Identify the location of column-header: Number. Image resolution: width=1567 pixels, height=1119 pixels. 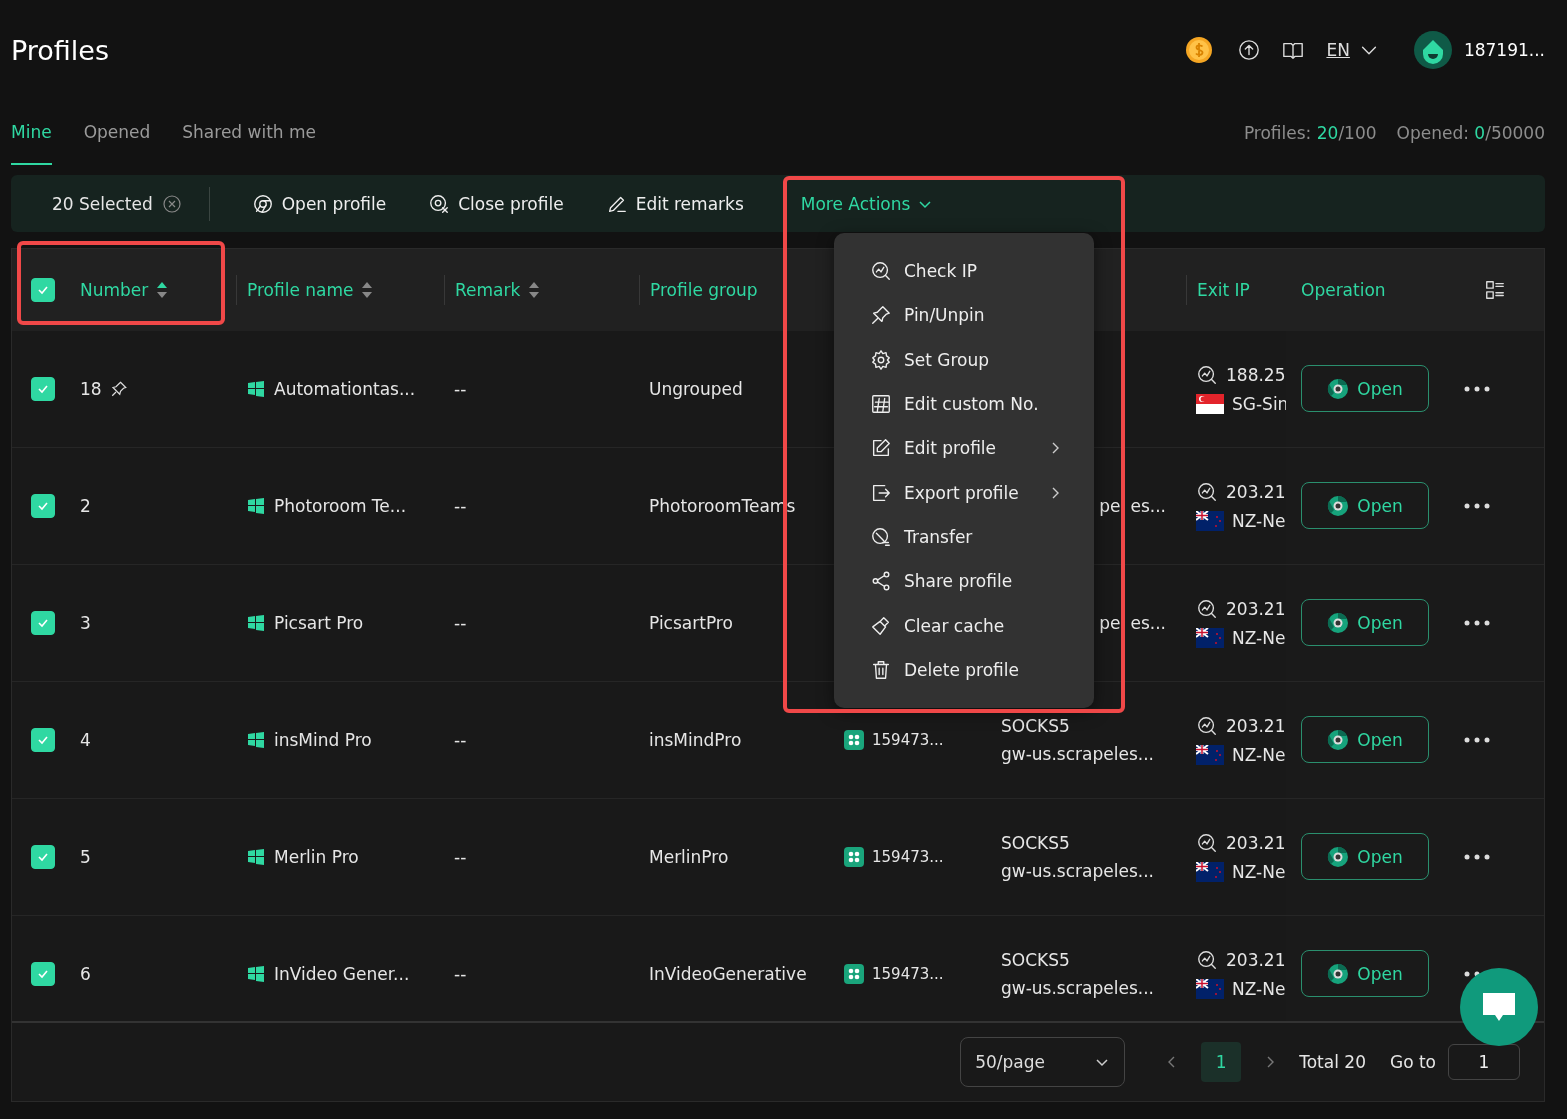
(114, 289).